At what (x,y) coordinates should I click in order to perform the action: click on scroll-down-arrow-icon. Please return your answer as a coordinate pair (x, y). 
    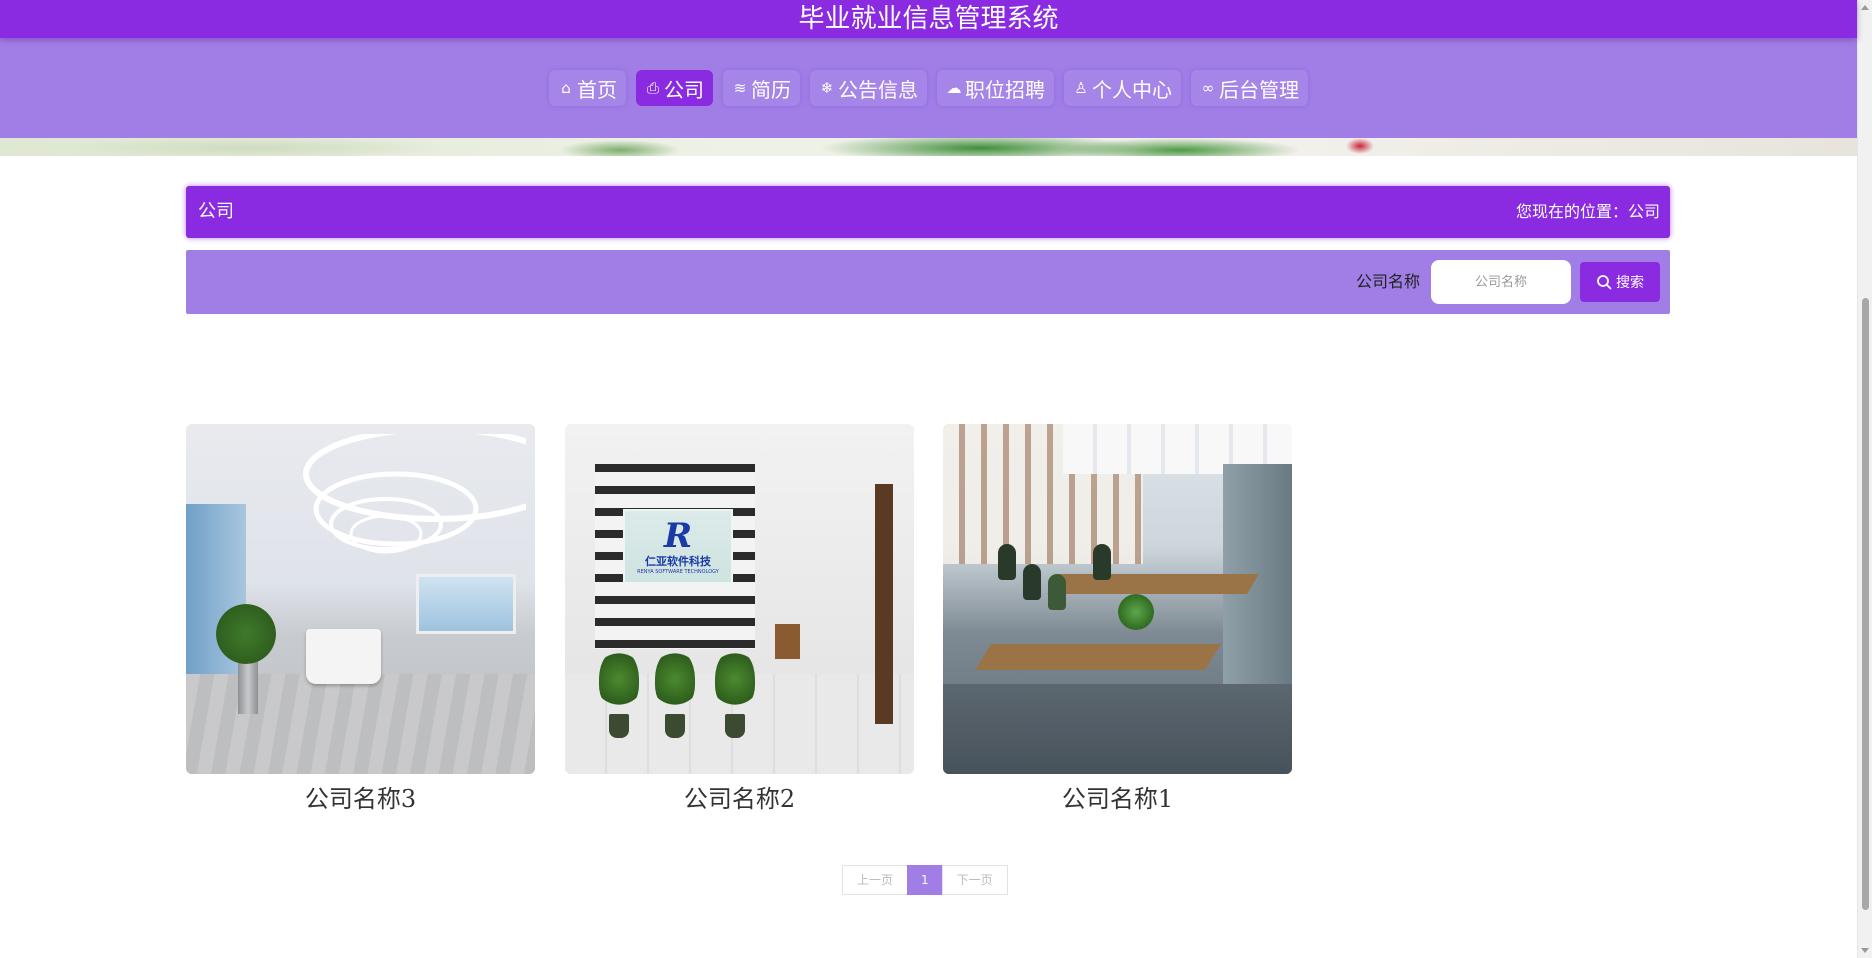
    Looking at the image, I should click on (1865, 950).